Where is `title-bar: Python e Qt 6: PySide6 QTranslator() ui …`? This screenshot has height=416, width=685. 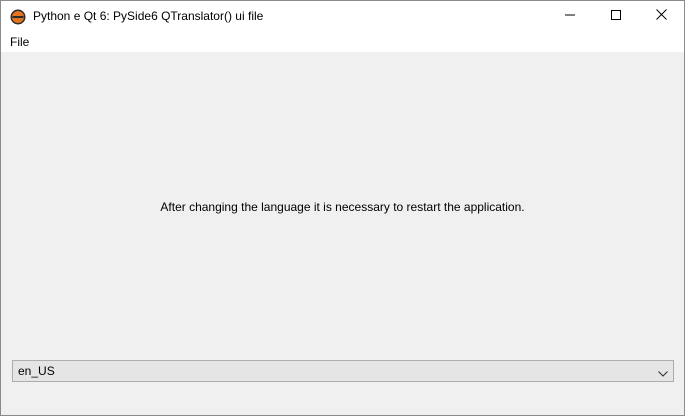 title-bar: Python e Qt 6: PySide6 QTranslator() ui … is located at coordinates (342, 16).